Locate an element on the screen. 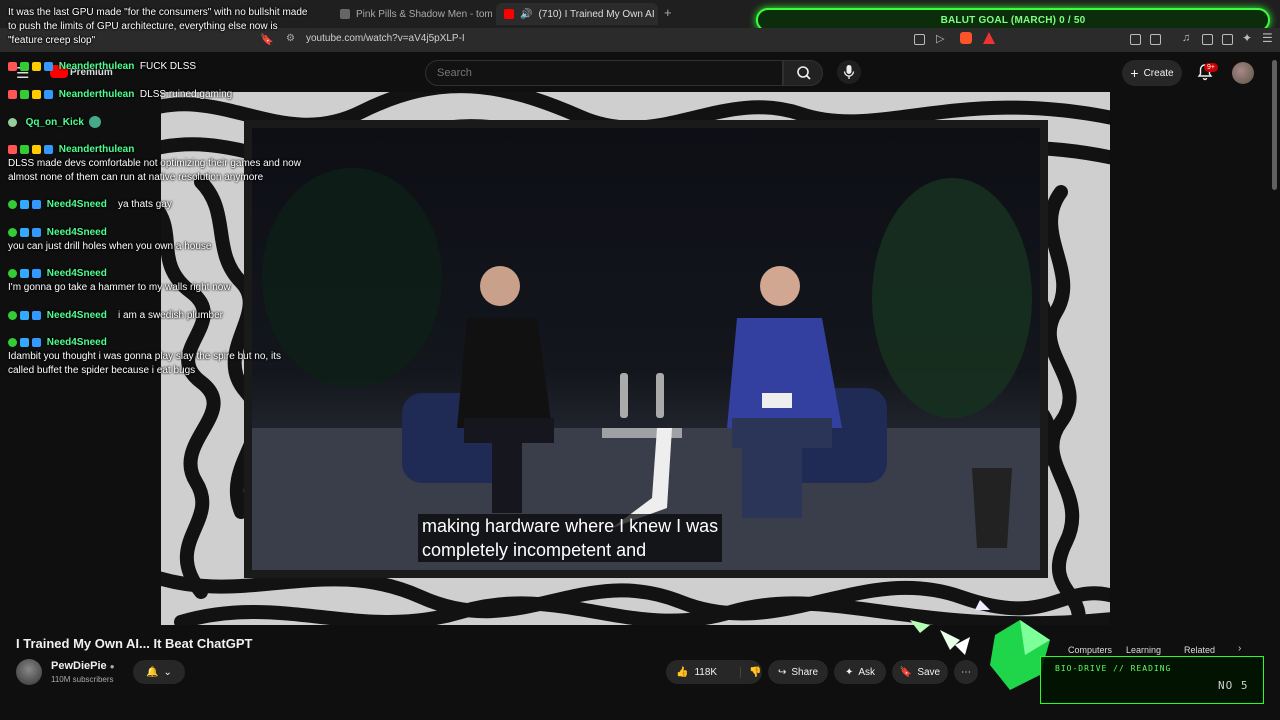 The width and height of the screenshot is (1280, 720). chip-learning: Learning is located at coordinates (1143, 650).